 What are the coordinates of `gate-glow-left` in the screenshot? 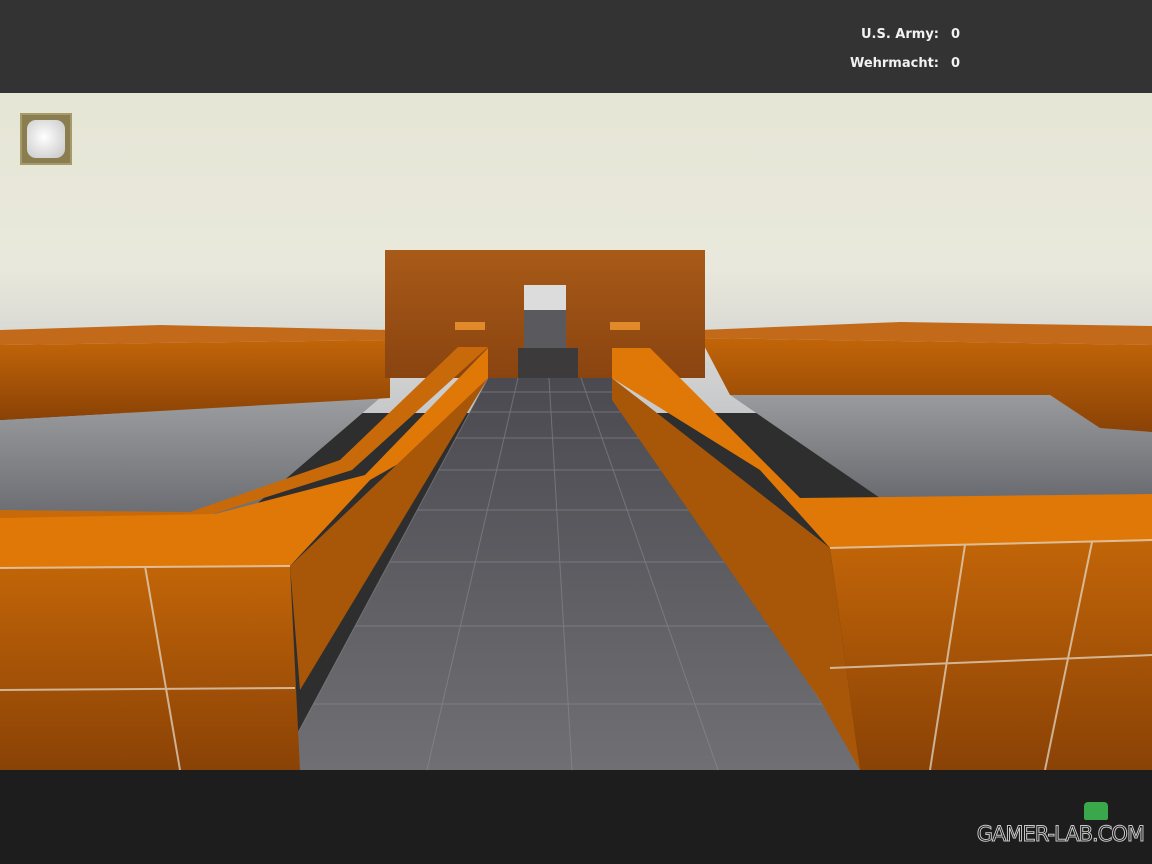 It's located at (470, 326).